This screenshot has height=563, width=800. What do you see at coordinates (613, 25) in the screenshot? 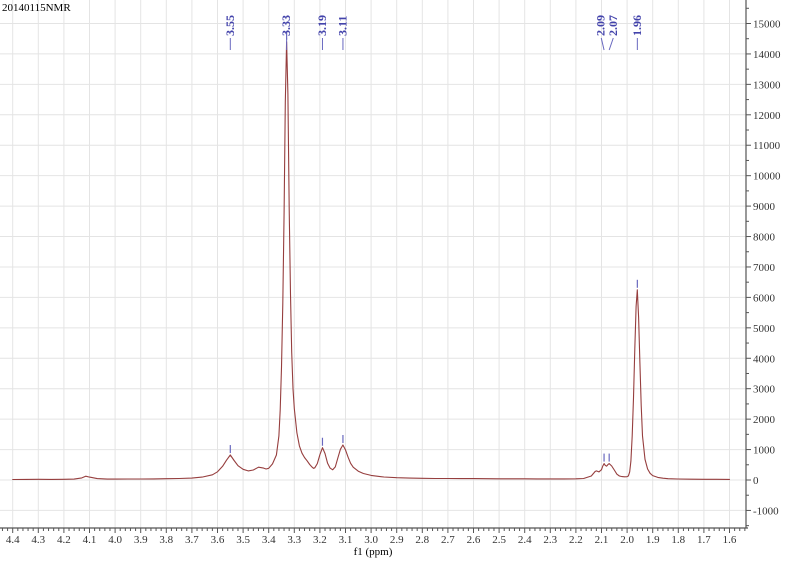
I see `peak-label: 2.07` at bounding box center [613, 25].